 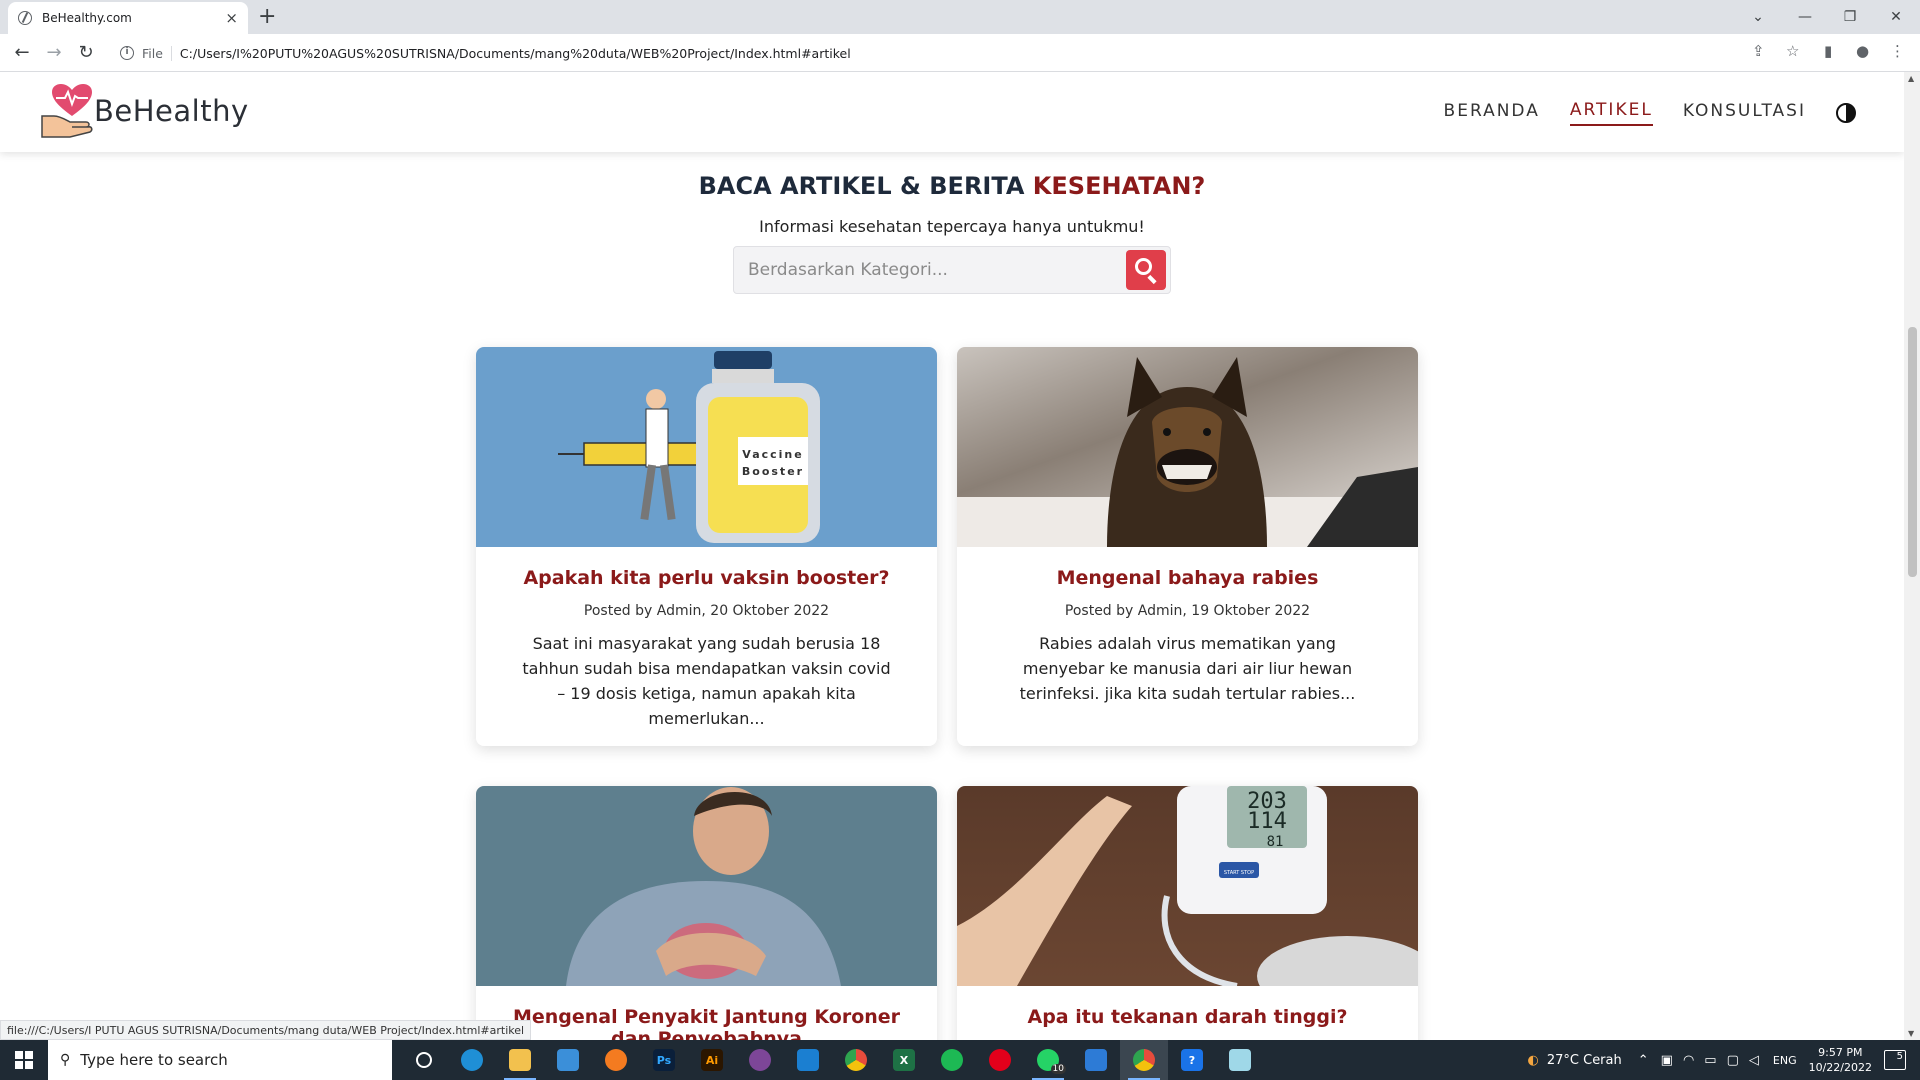 I want to click on scroll-down-icon: ▼, so click(x=1911, y=1033).